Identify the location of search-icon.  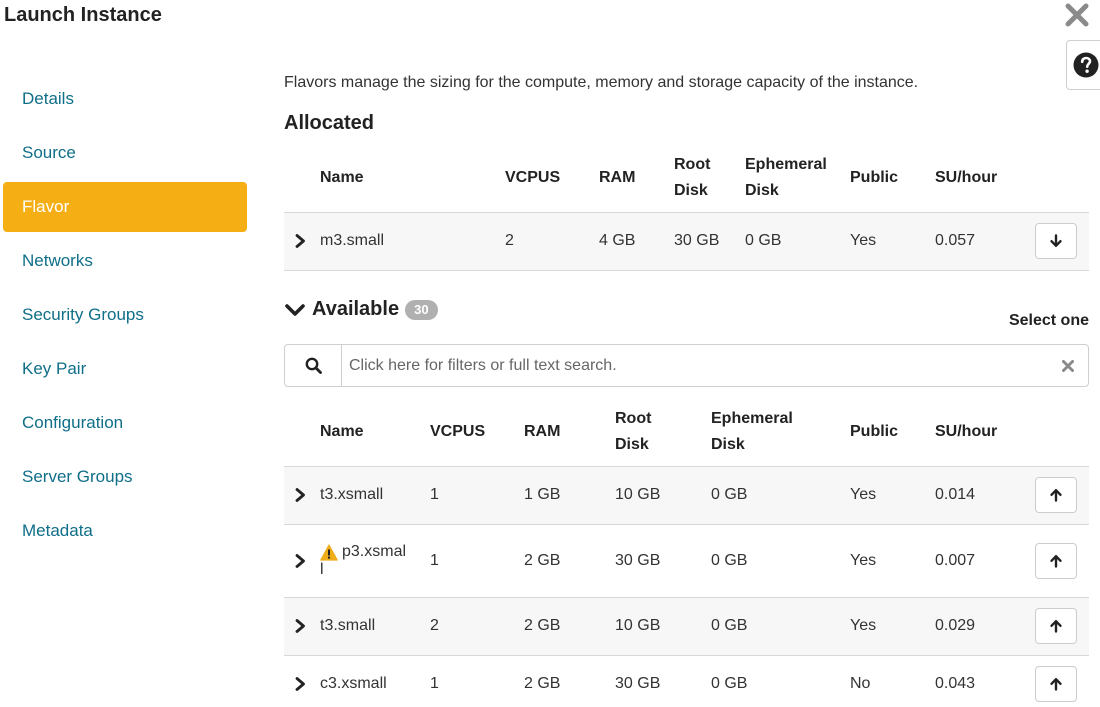
(313, 365).